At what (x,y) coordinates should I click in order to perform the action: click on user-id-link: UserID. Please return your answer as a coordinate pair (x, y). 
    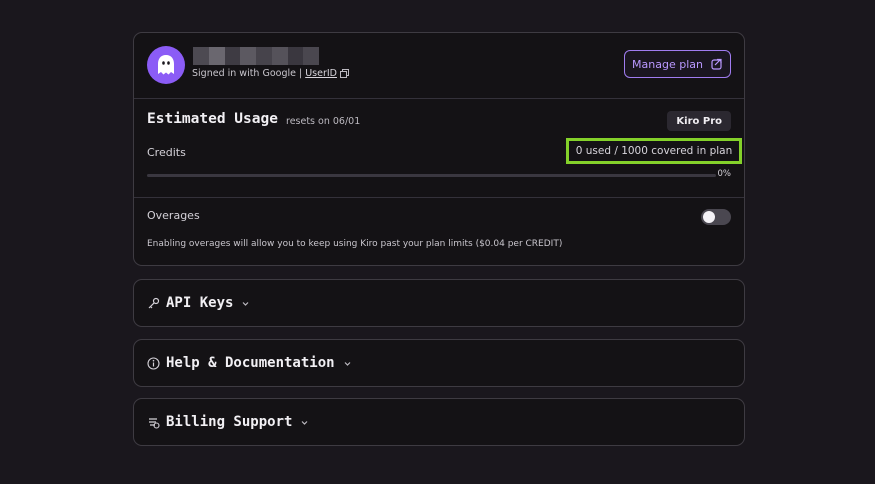
    Looking at the image, I should click on (321, 73).